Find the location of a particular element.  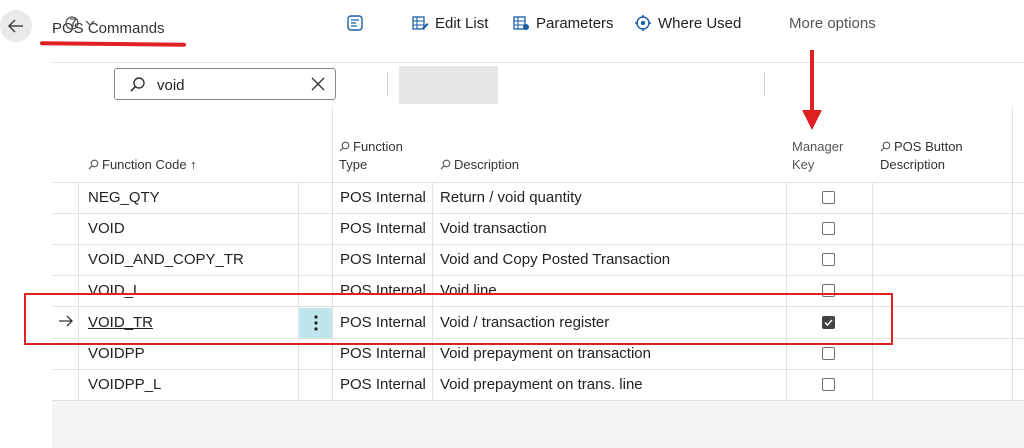

arrow-left-icon is located at coordinates (15, 26).